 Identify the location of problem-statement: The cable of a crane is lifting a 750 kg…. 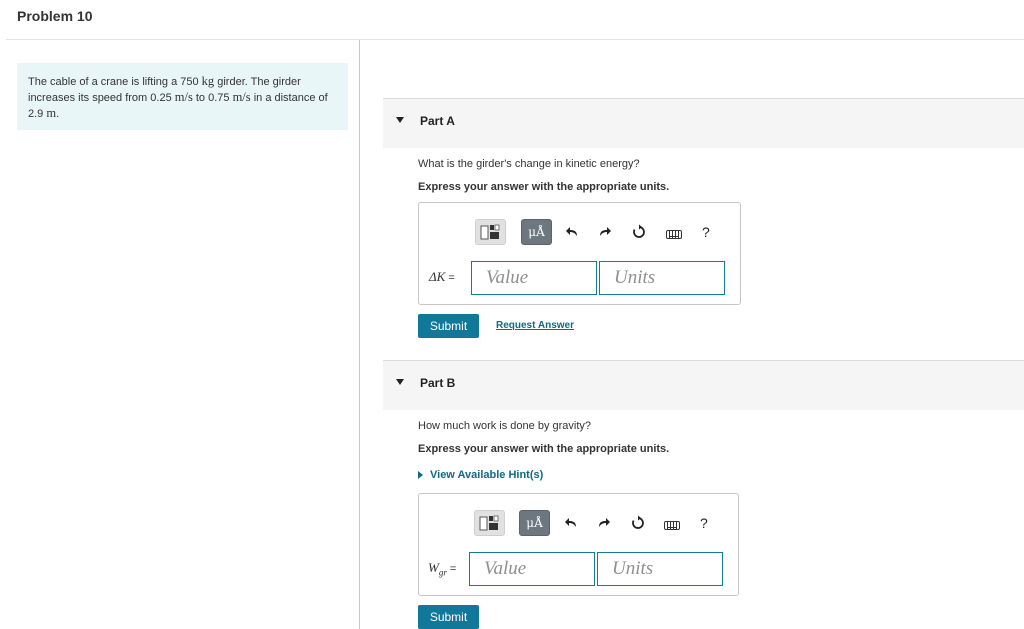
(182, 96).